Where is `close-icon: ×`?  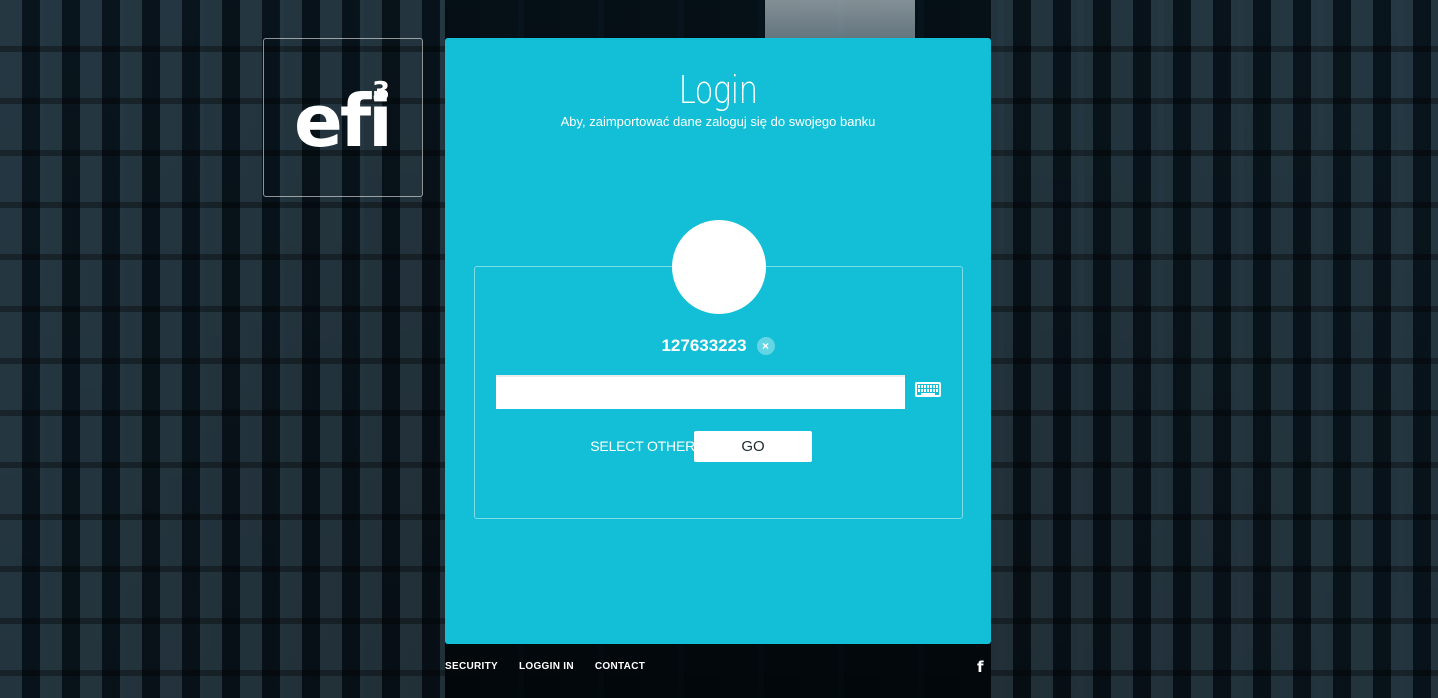 close-icon: × is located at coordinates (765, 346).